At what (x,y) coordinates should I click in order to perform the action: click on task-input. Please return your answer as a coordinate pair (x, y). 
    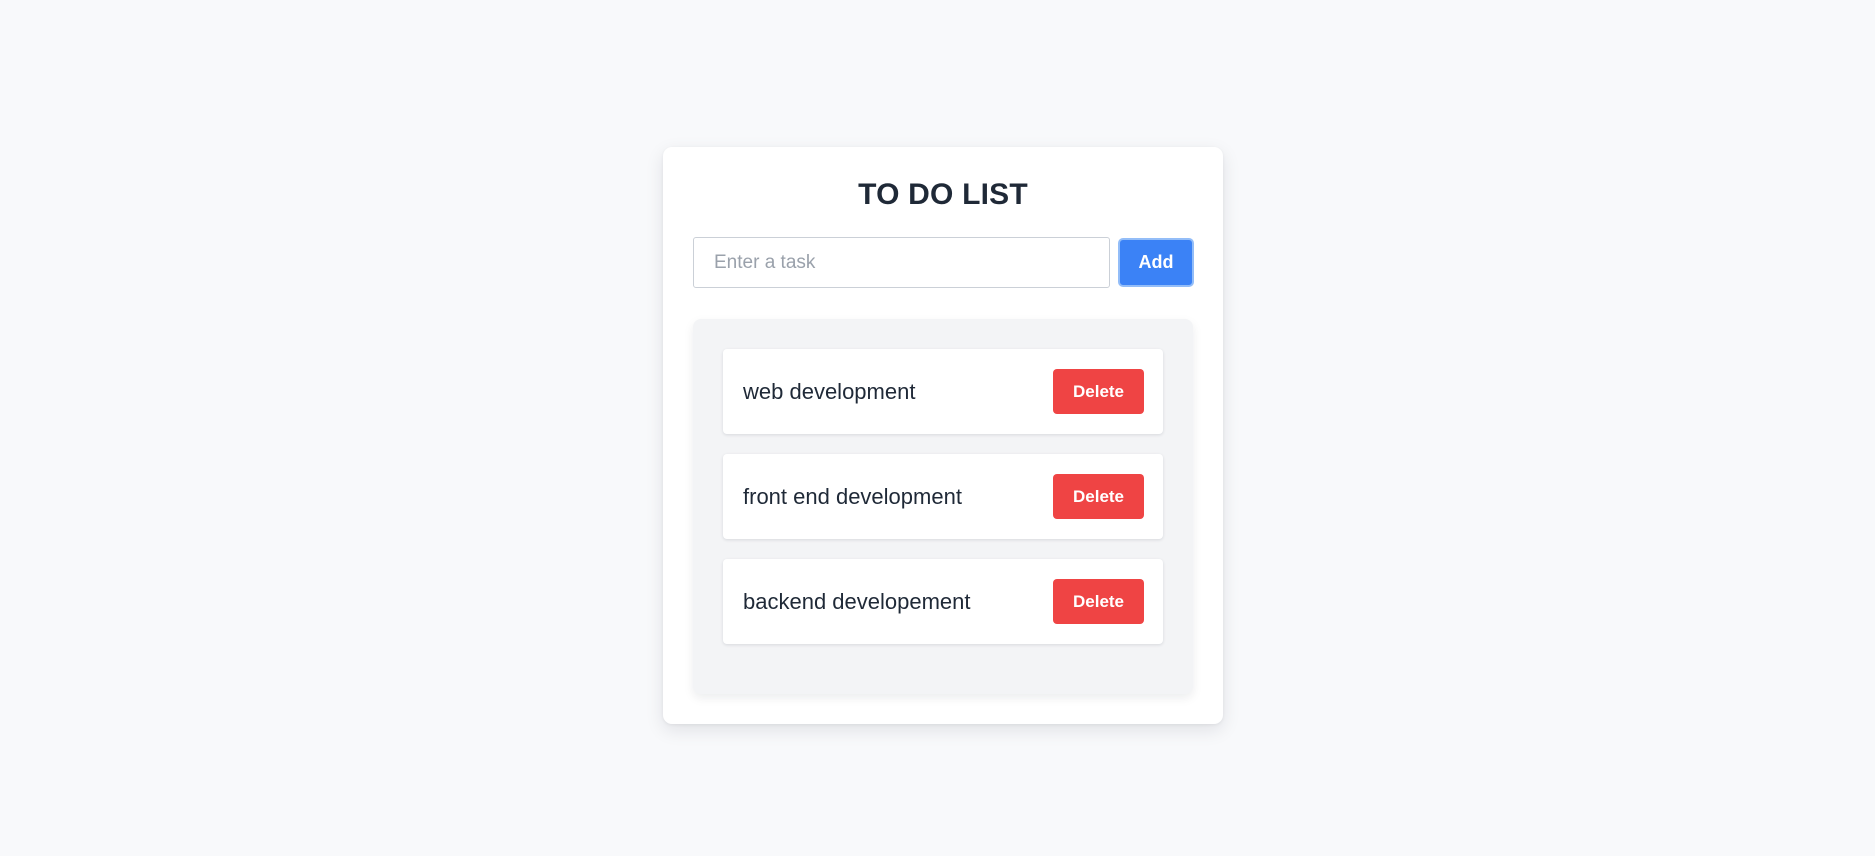
    Looking at the image, I should click on (901, 262).